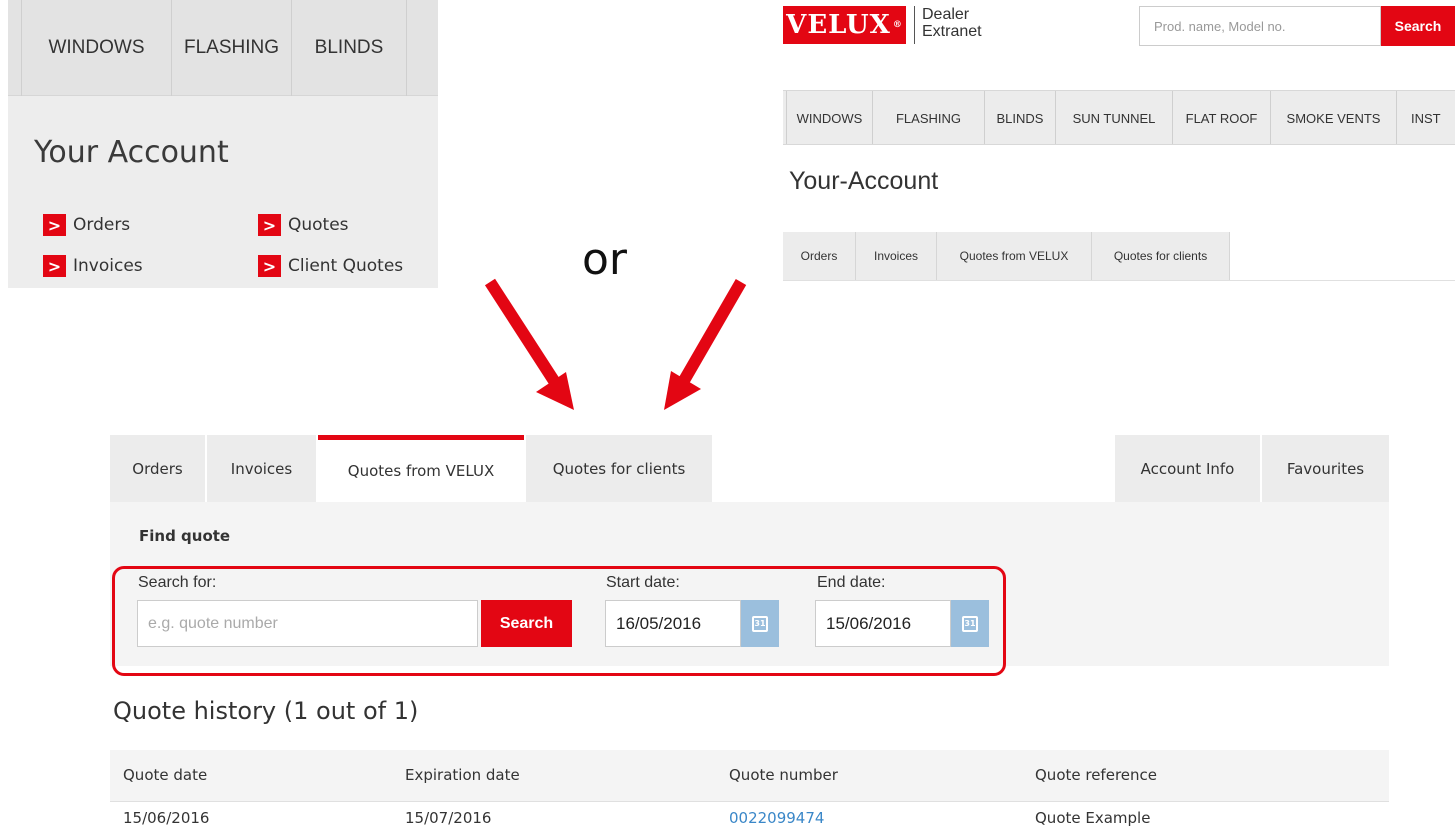  What do you see at coordinates (185, 536) in the screenshot?
I see `find-quote-title: Find quote` at bounding box center [185, 536].